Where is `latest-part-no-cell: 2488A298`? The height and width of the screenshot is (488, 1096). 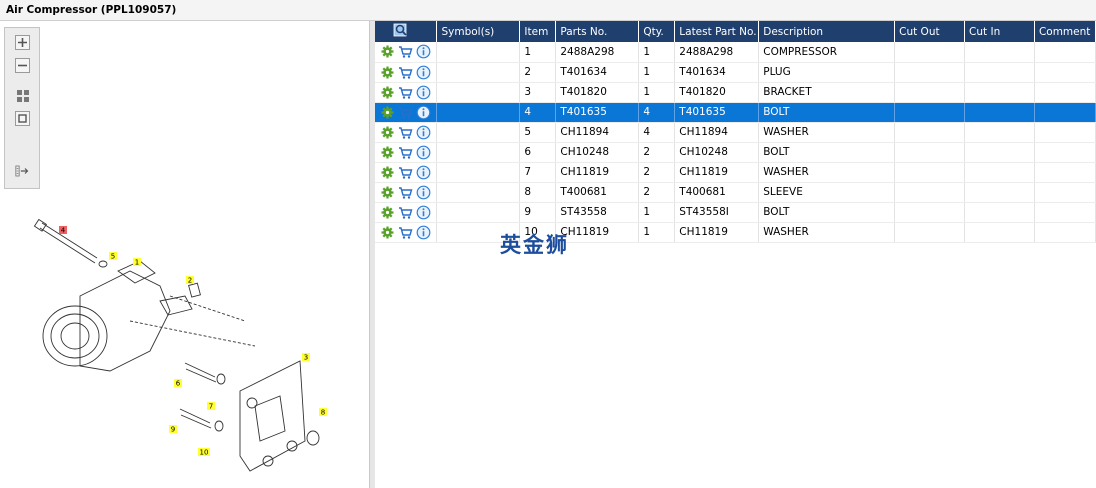
latest-part-no-cell: 2488A298 is located at coordinates (717, 52).